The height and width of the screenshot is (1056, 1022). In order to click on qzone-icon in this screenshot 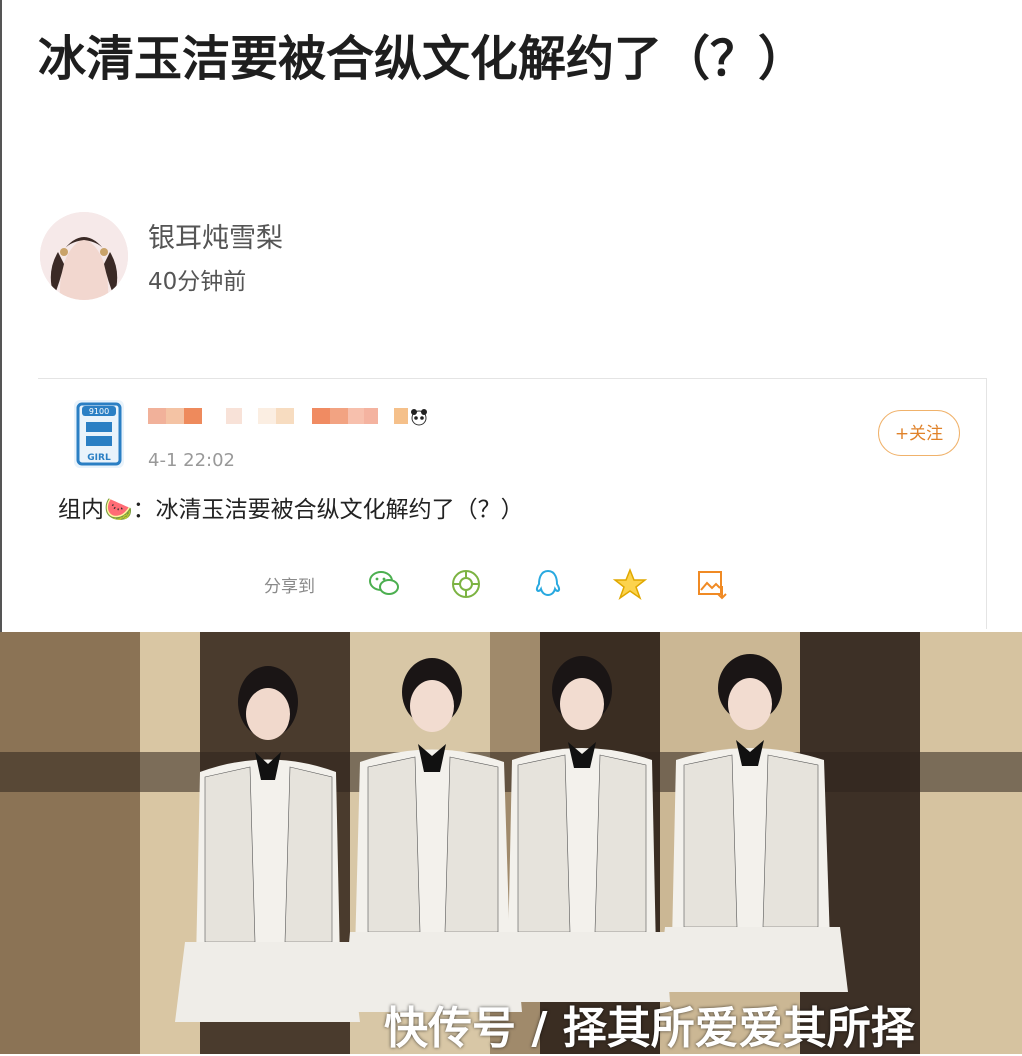, I will do `click(630, 584)`.